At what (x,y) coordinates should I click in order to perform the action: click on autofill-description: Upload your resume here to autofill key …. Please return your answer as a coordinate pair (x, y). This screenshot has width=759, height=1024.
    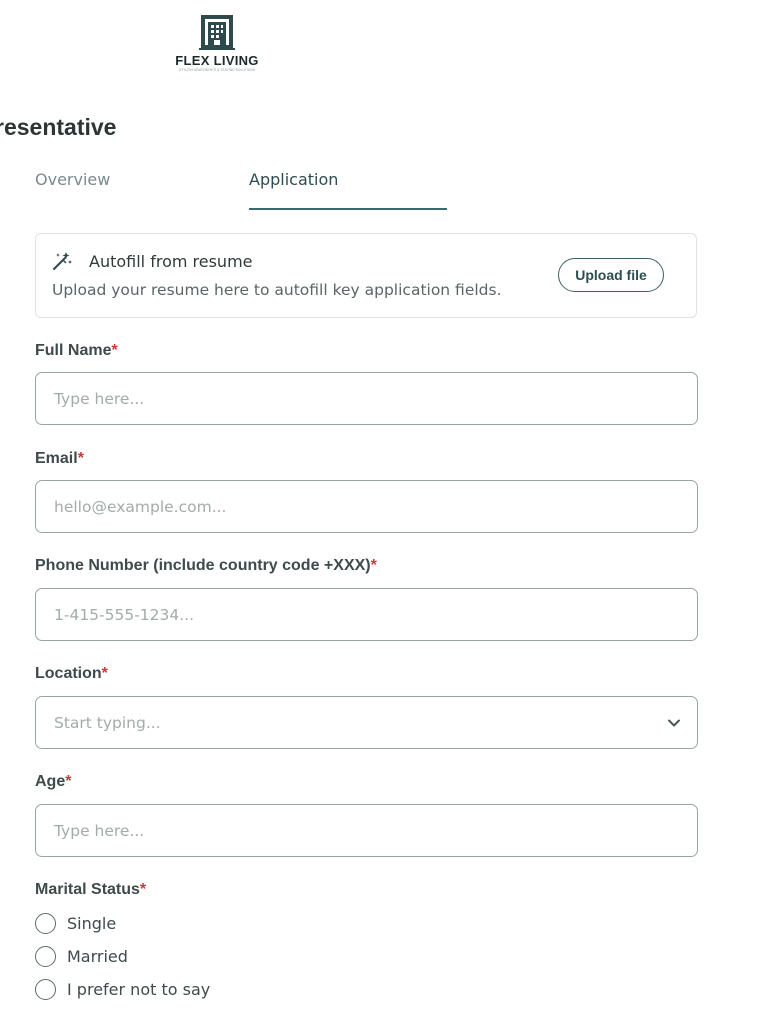
    Looking at the image, I should click on (277, 290).